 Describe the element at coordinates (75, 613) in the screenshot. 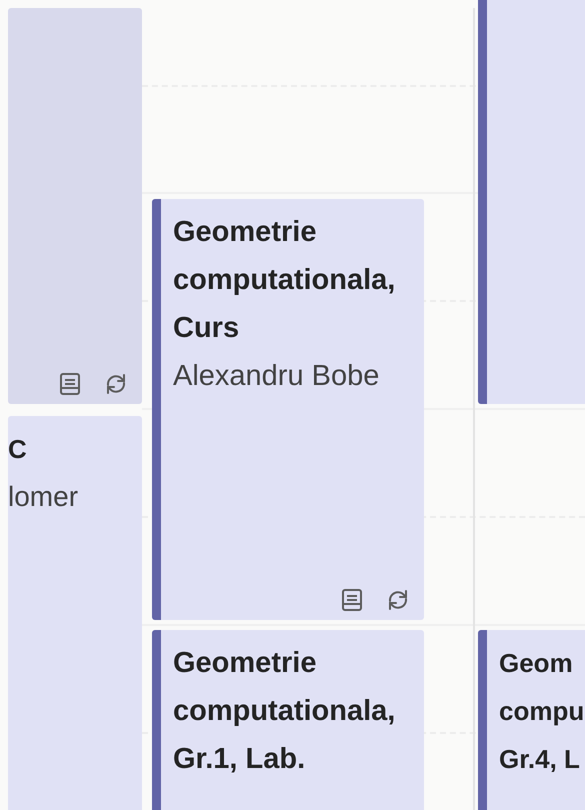

I see `event-card: C lomer` at that location.